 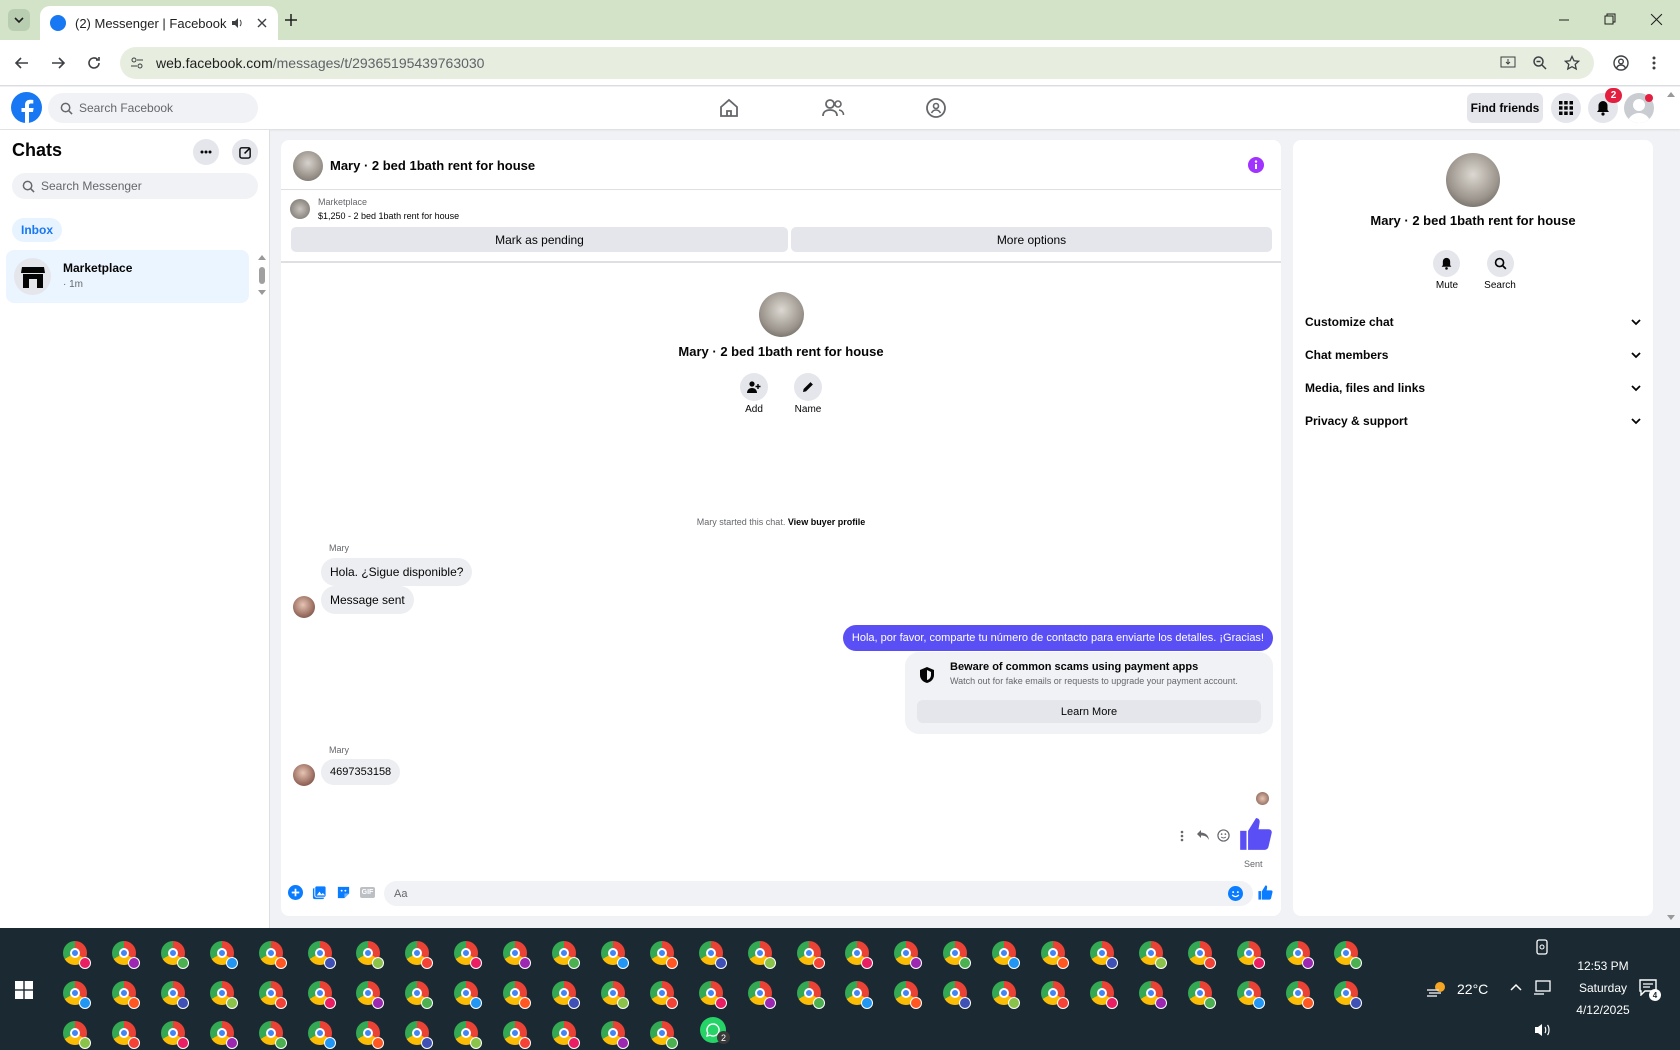 I want to click on sticker-icon, so click(x=343, y=892).